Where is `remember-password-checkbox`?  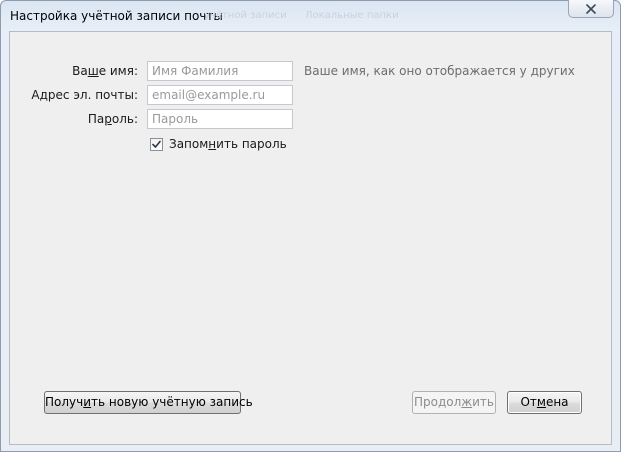 remember-password-checkbox is located at coordinates (156, 144).